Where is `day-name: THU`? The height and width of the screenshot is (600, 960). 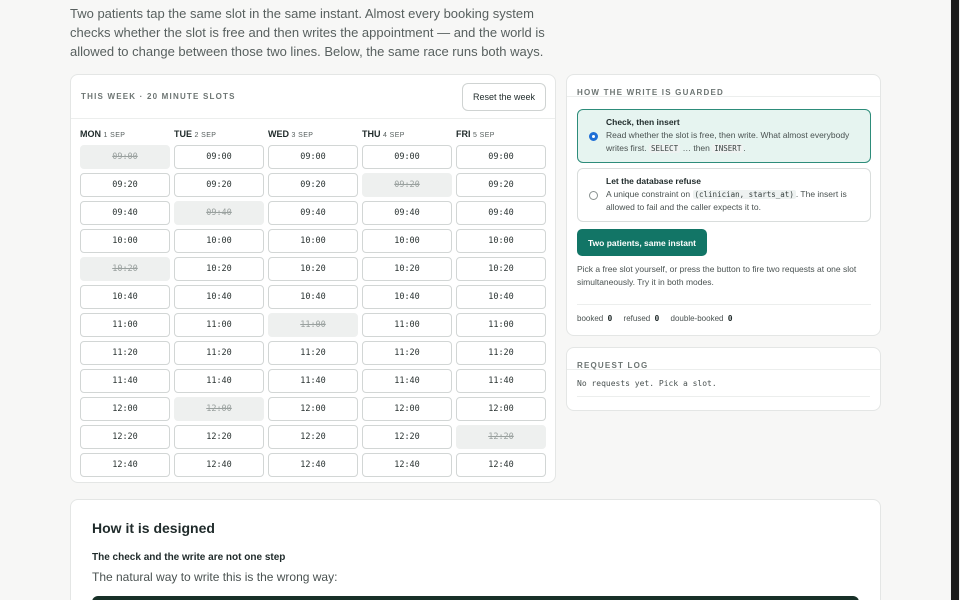 day-name: THU is located at coordinates (371, 134).